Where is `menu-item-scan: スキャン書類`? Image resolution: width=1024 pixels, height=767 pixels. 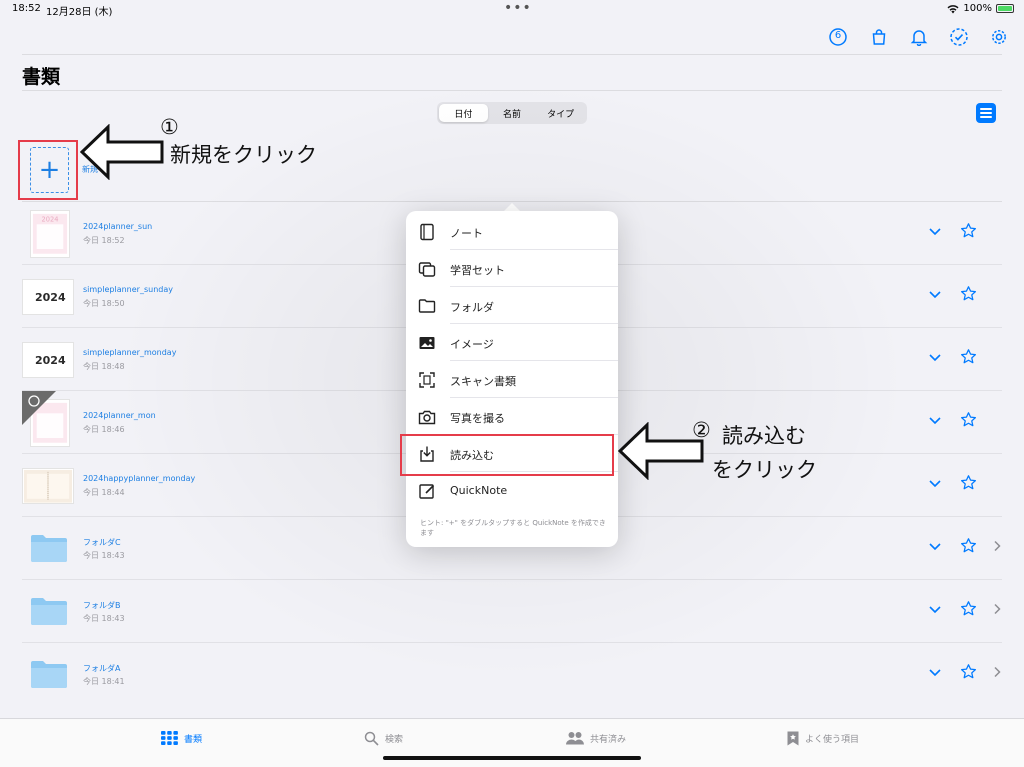 menu-item-scan: スキャン書類 is located at coordinates (512, 379).